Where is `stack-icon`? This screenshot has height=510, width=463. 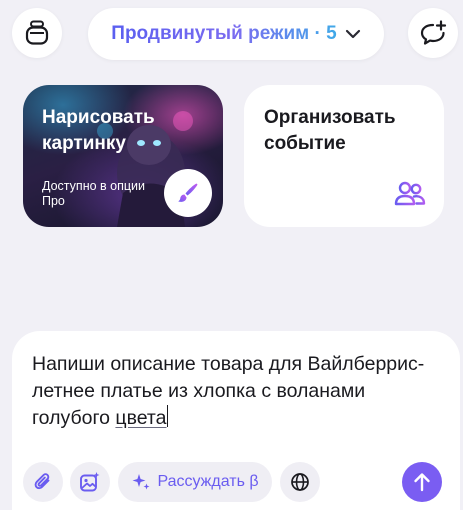 stack-icon is located at coordinates (37, 32).